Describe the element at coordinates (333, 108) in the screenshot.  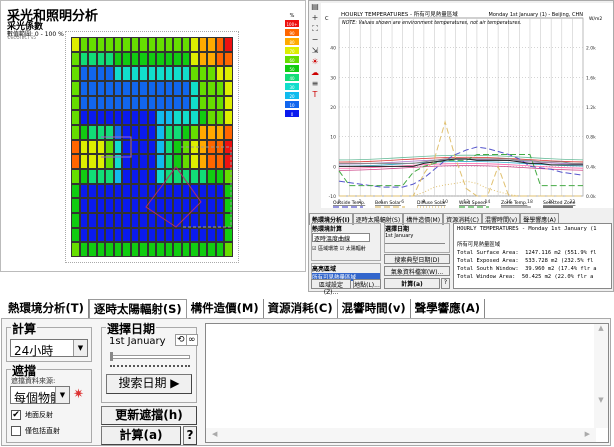
I see `y-tick-label: 20` at that location.